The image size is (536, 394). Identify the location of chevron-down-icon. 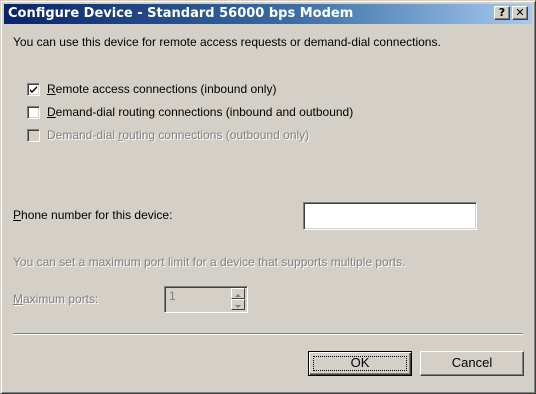
(238, 306).